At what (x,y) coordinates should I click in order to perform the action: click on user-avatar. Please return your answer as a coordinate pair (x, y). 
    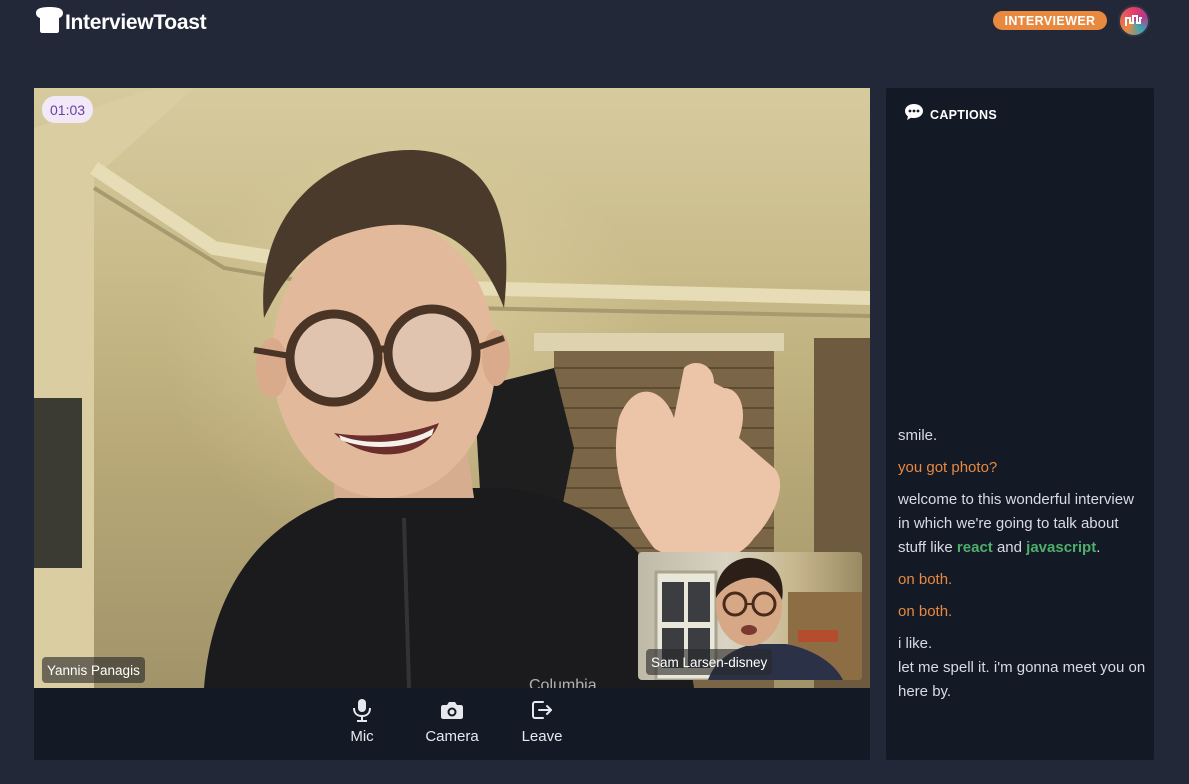
    Looking at the image, I should click on (1134, 21).